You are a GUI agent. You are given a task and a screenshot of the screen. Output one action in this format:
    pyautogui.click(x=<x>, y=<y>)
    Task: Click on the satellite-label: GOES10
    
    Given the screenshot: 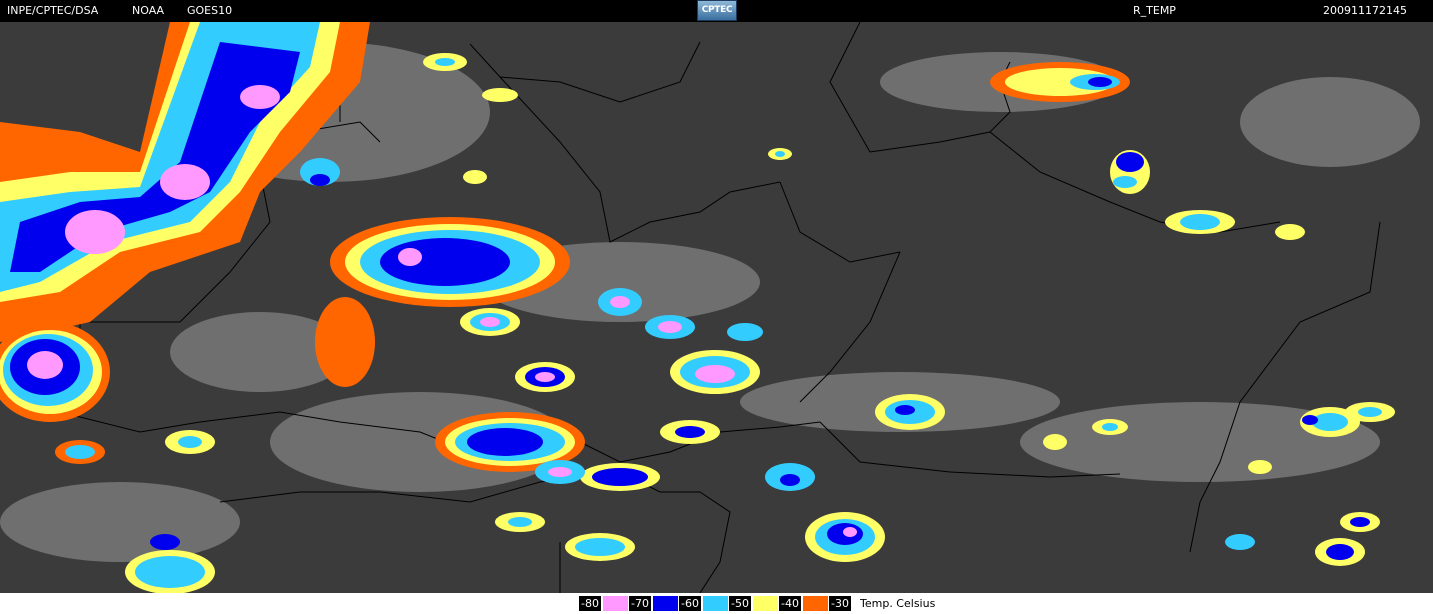 What is the action you would take?
    pyautogui.click(x=210, y=10)
    